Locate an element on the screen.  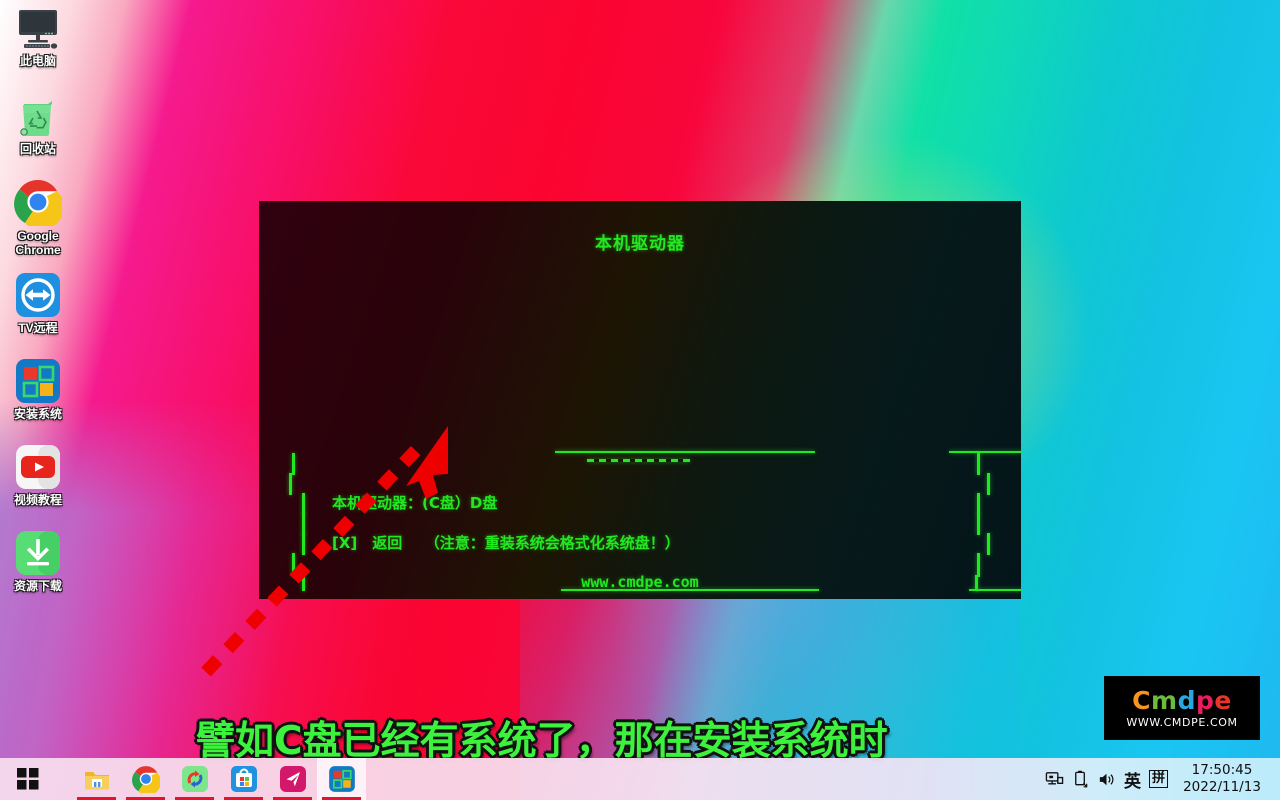
taskbar-item-google-chrome is located at coordinates (145, 779).